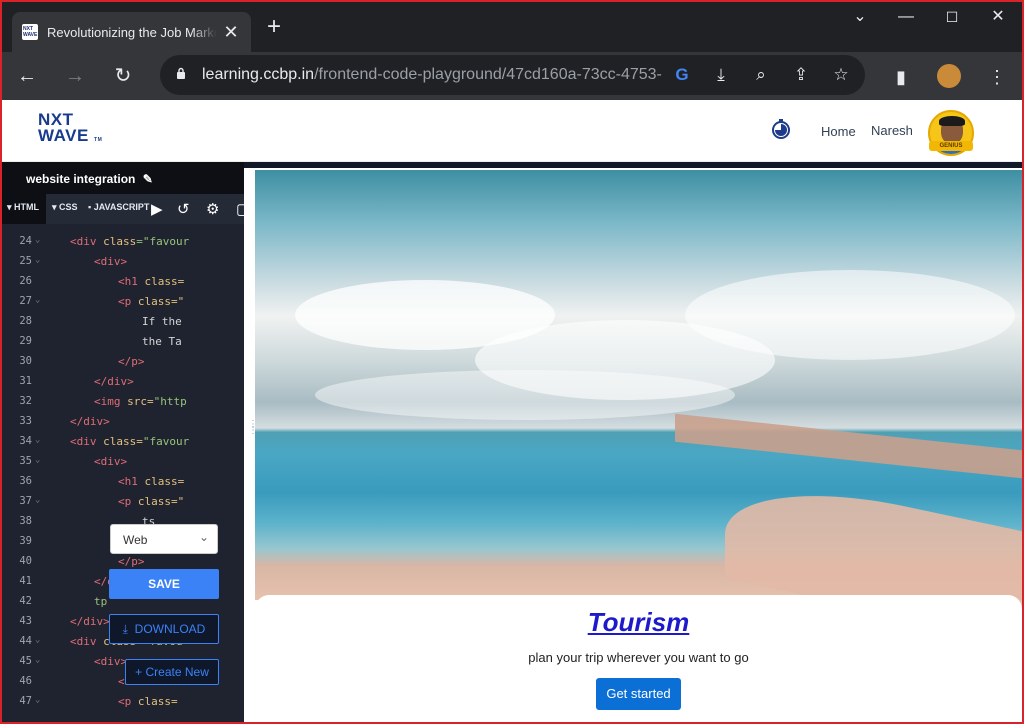 This screenshot has width=1024, height=724. I want to click on browser-menu-icon: ⋮, so click(997, 77).